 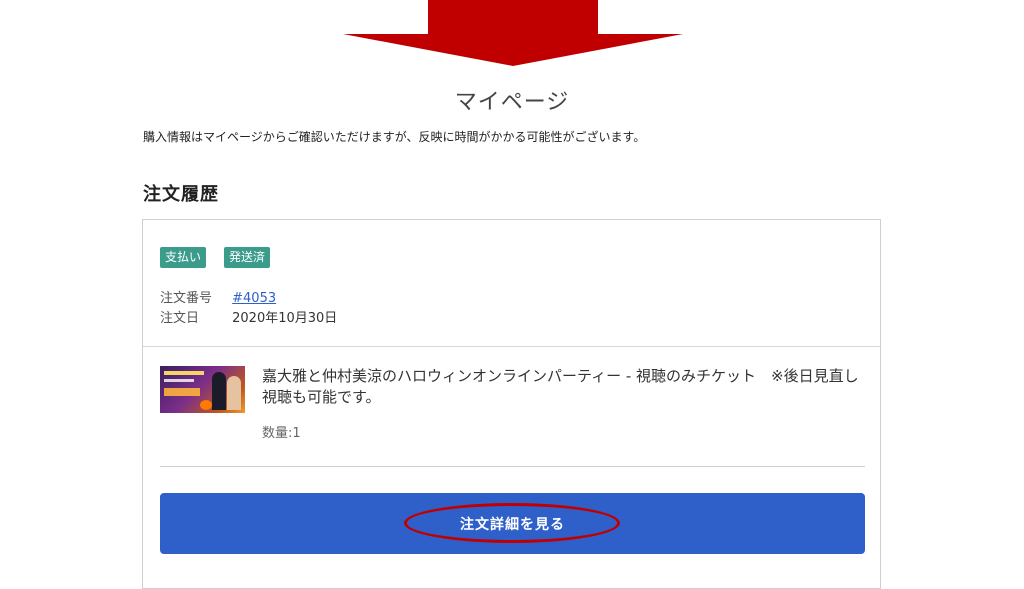 I want to click on event-banner-image, so click(x=202, y=389).